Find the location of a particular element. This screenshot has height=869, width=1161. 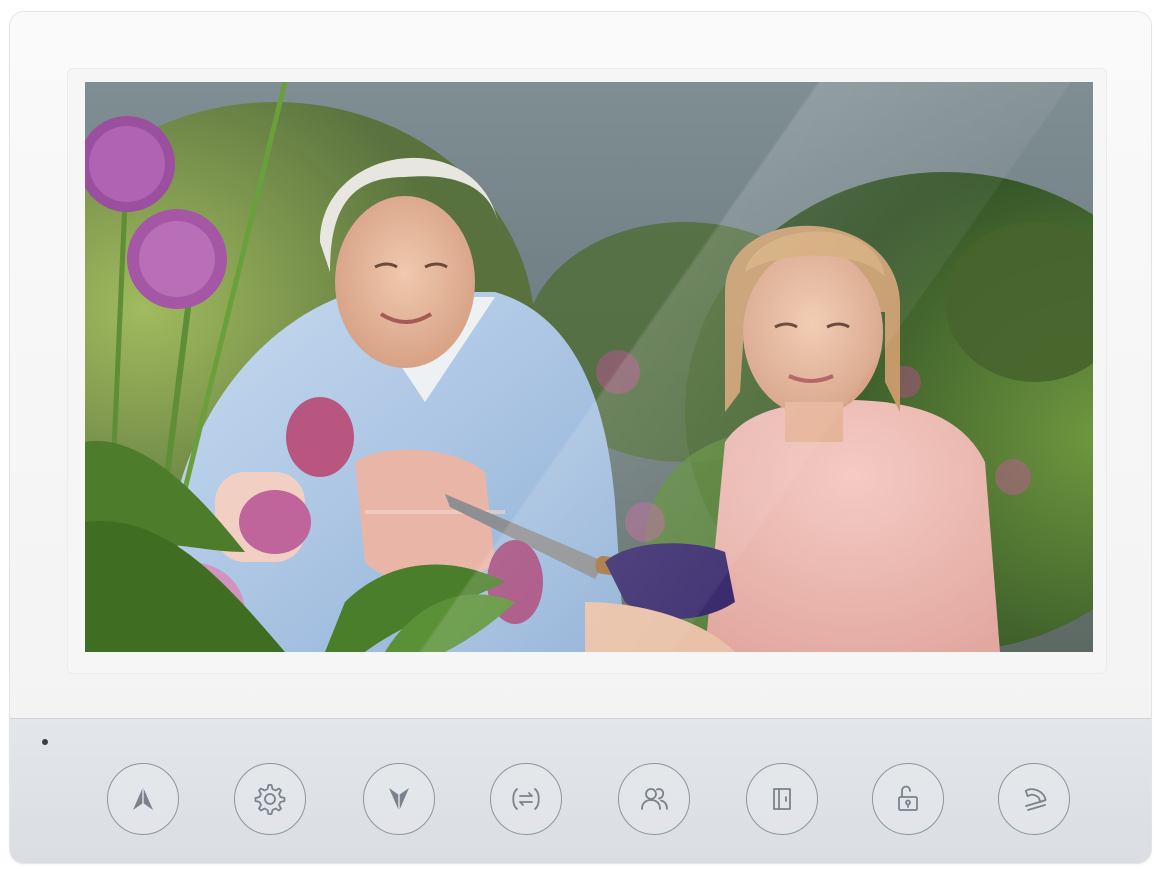

up-button is located at coordinates (143, 799).